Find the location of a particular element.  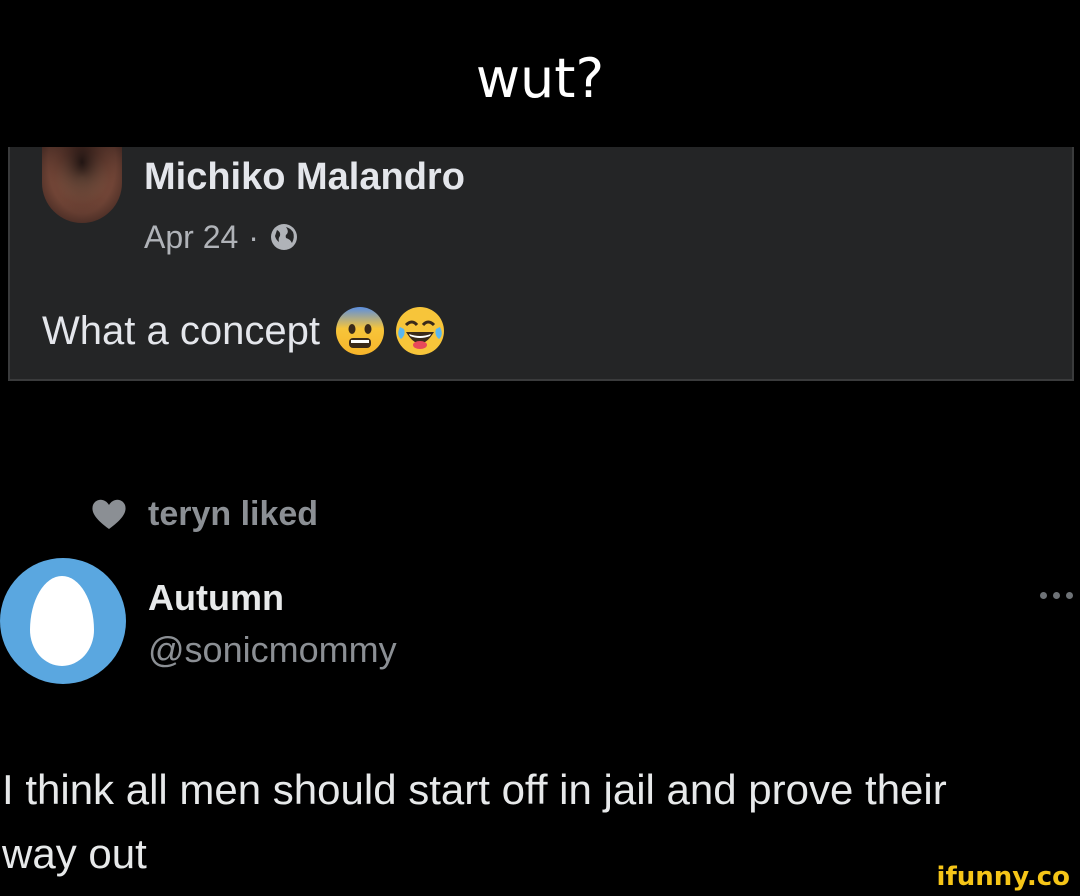

globe-icon is located at coordinates (283, 237).